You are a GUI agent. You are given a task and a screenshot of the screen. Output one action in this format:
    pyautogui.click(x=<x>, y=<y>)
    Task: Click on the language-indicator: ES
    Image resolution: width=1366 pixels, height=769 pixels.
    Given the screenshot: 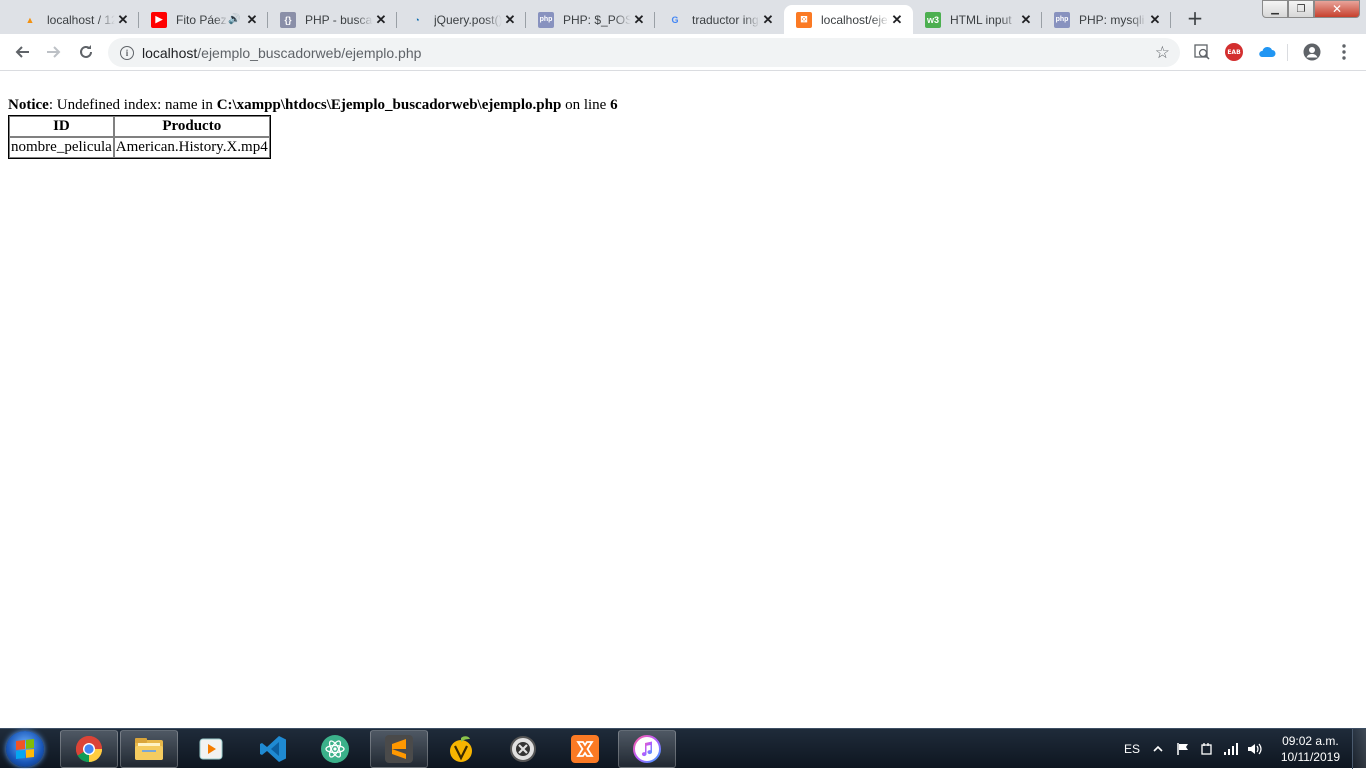 What is the action you would take?
    pyautogui.click(x=1132, y=749)
    